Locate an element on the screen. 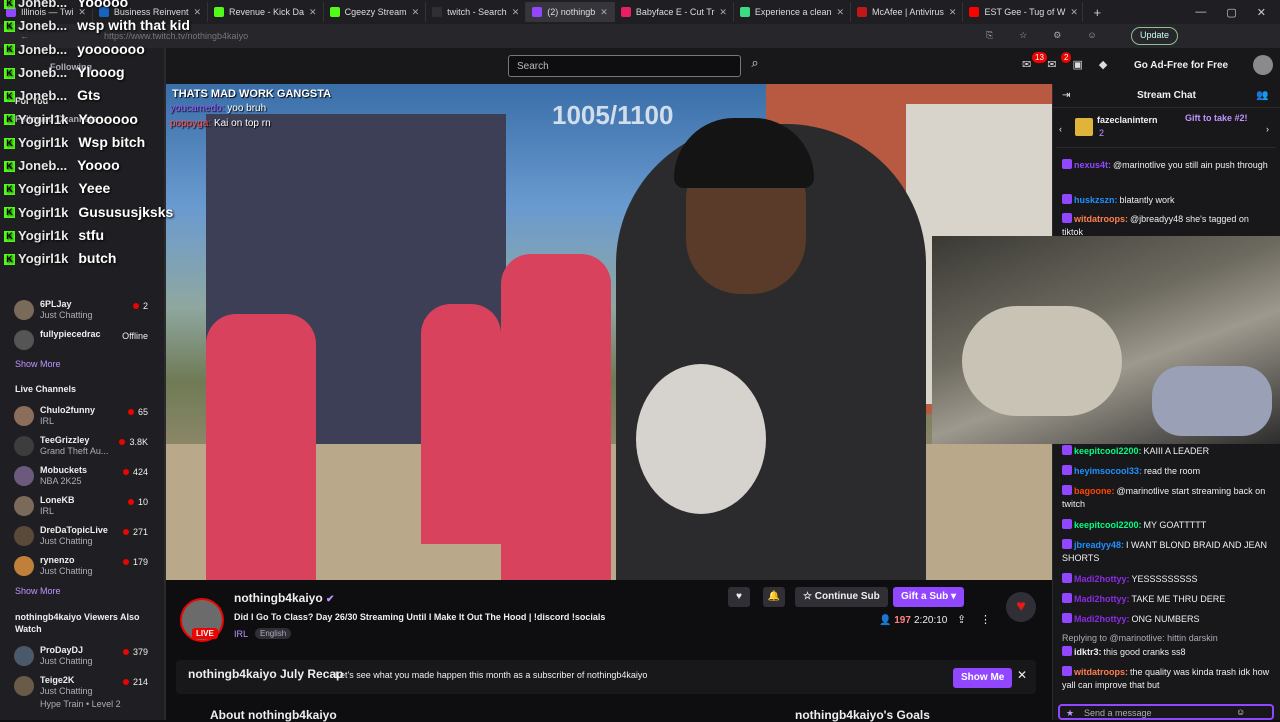  update-button: Update is located at coordinates (1155, 36).